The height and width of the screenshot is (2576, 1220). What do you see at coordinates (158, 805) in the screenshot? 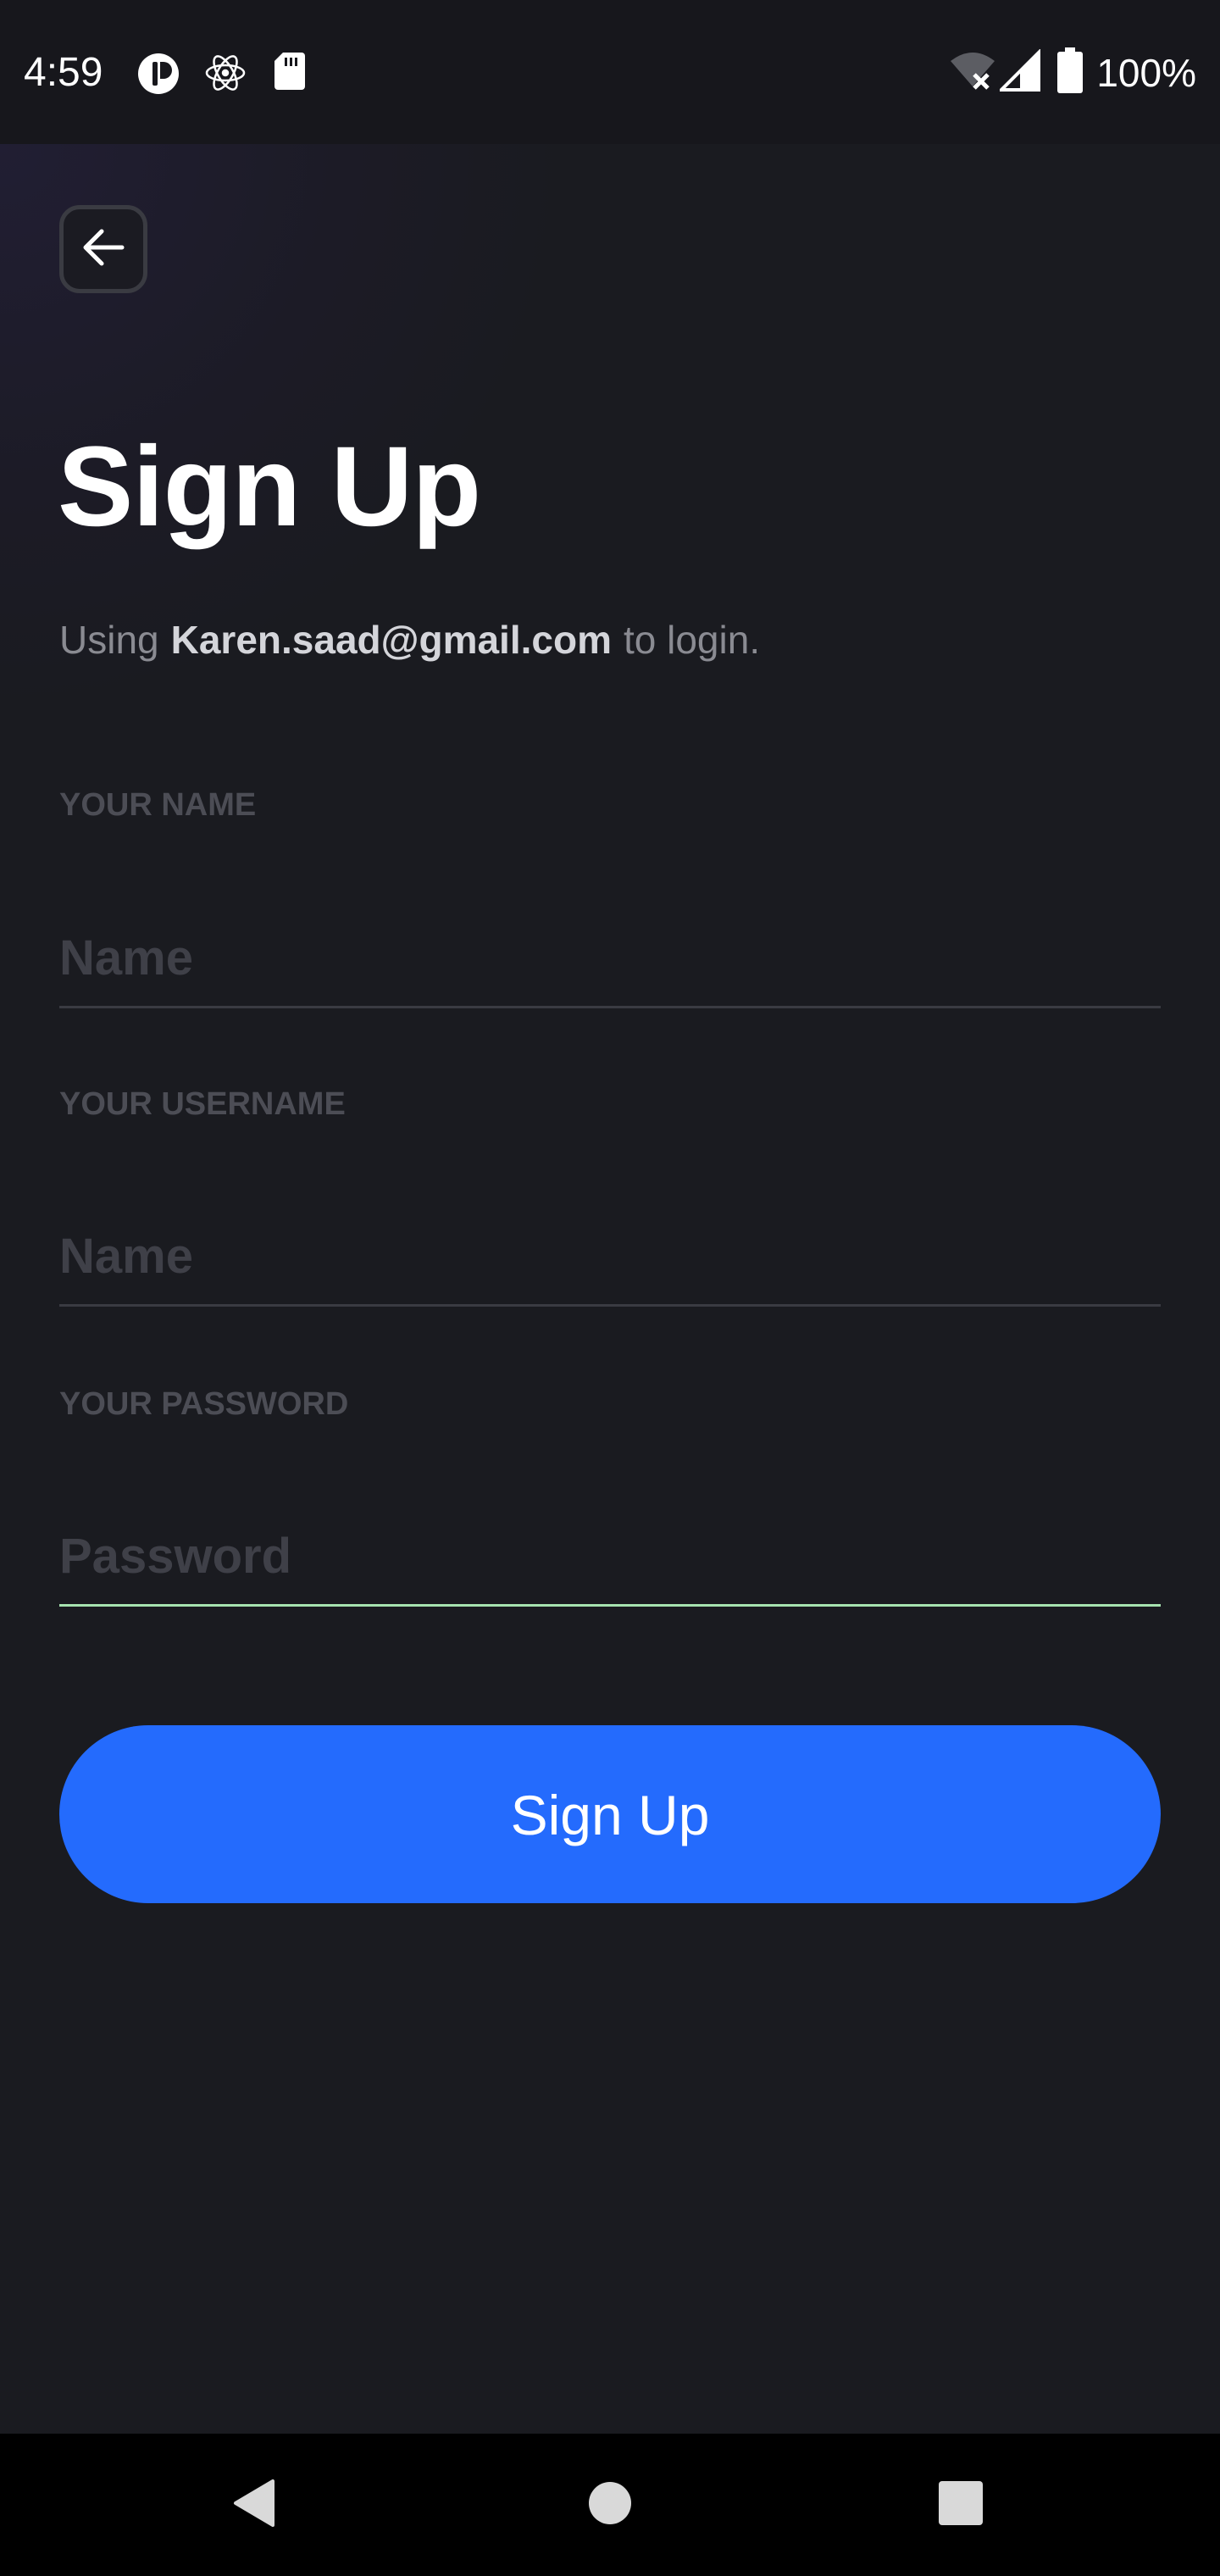
I see `name-label: YOUR NAME` at bounding box center [158, 805].